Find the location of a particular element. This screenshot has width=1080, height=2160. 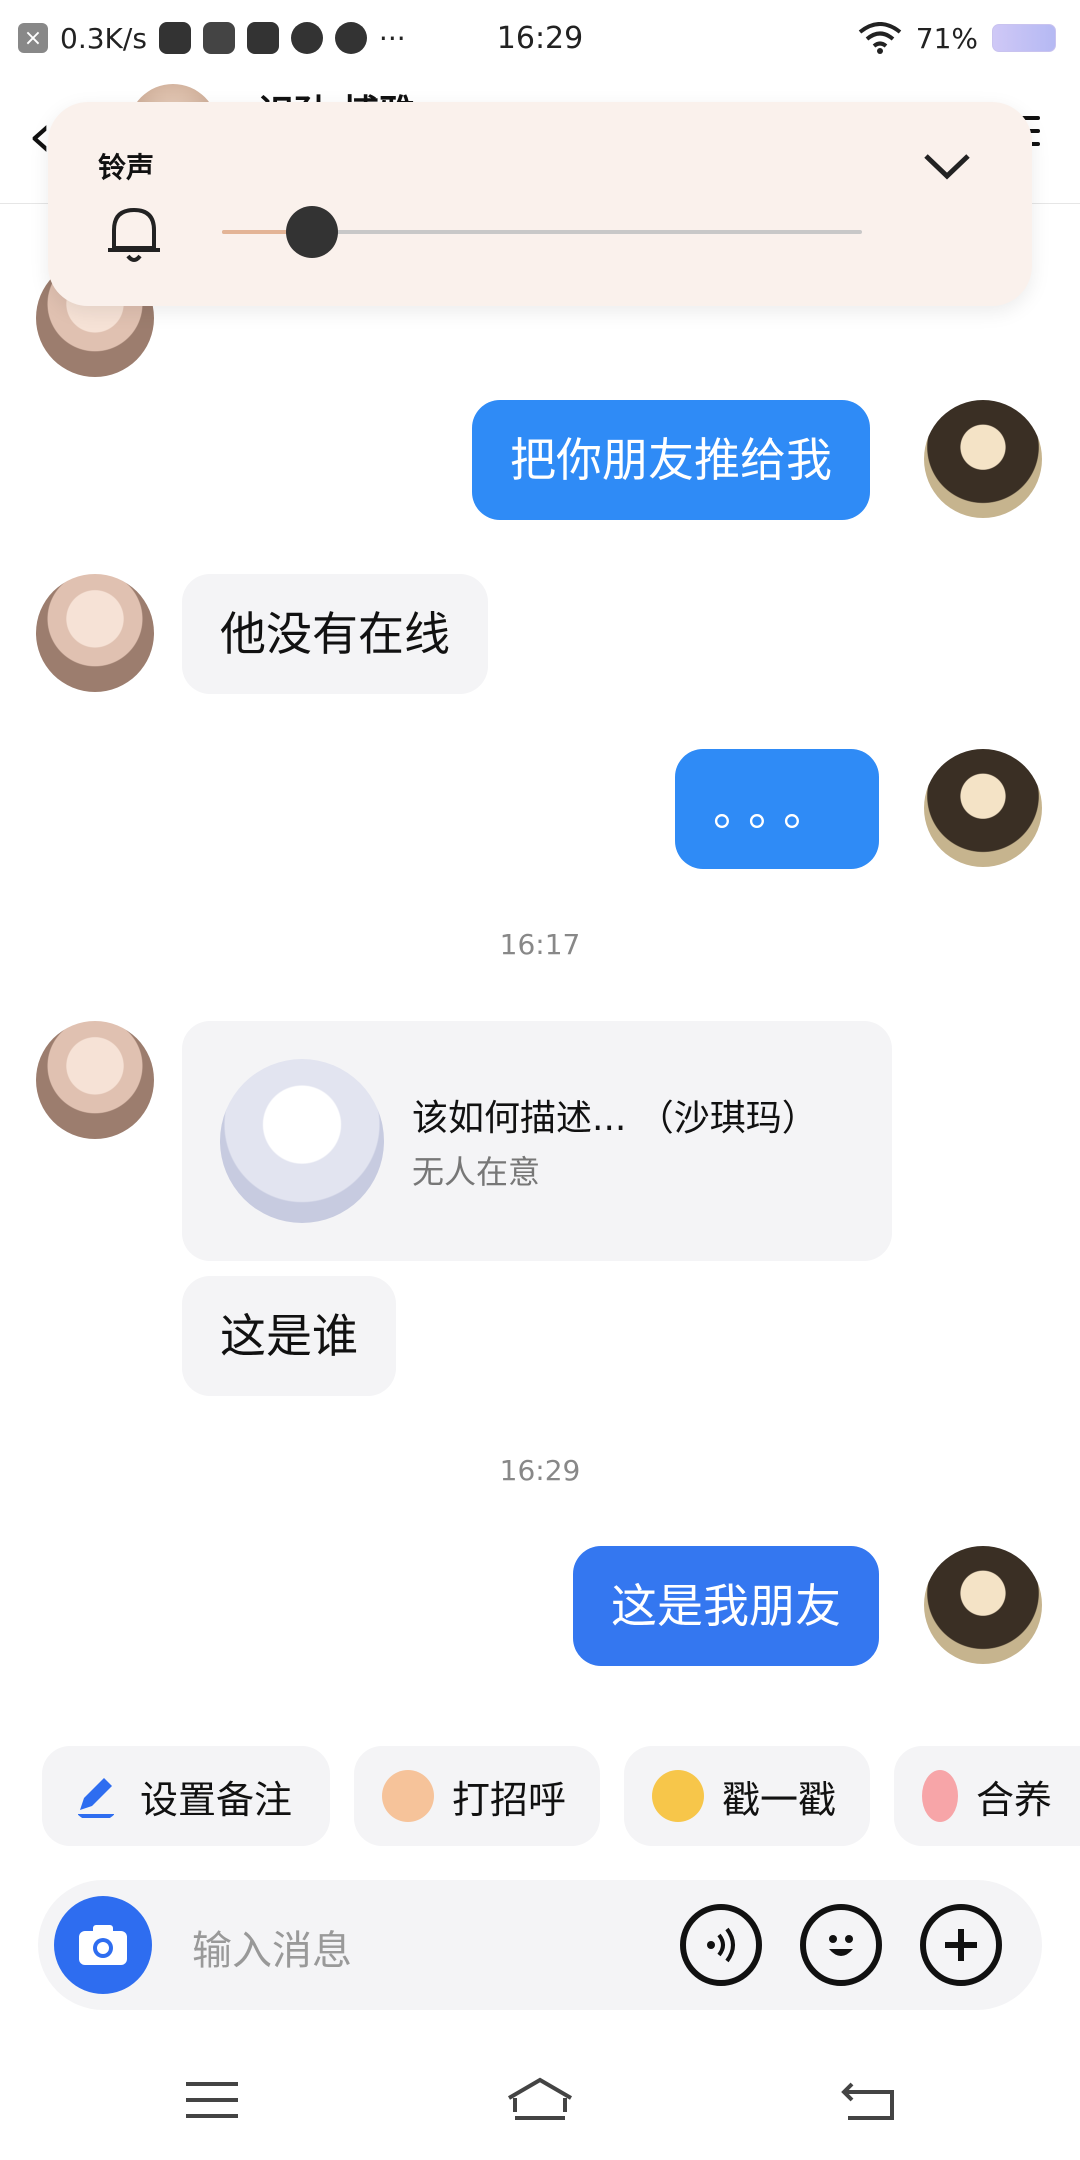

co-raise-button: 合养 is located at coordinates (987, 1796).